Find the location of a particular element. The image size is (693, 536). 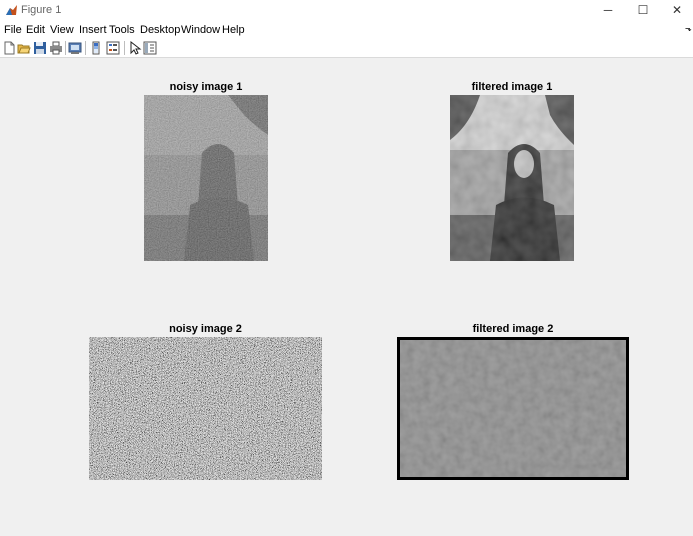

close-button: ✕ is located at coordinates (676, 10).